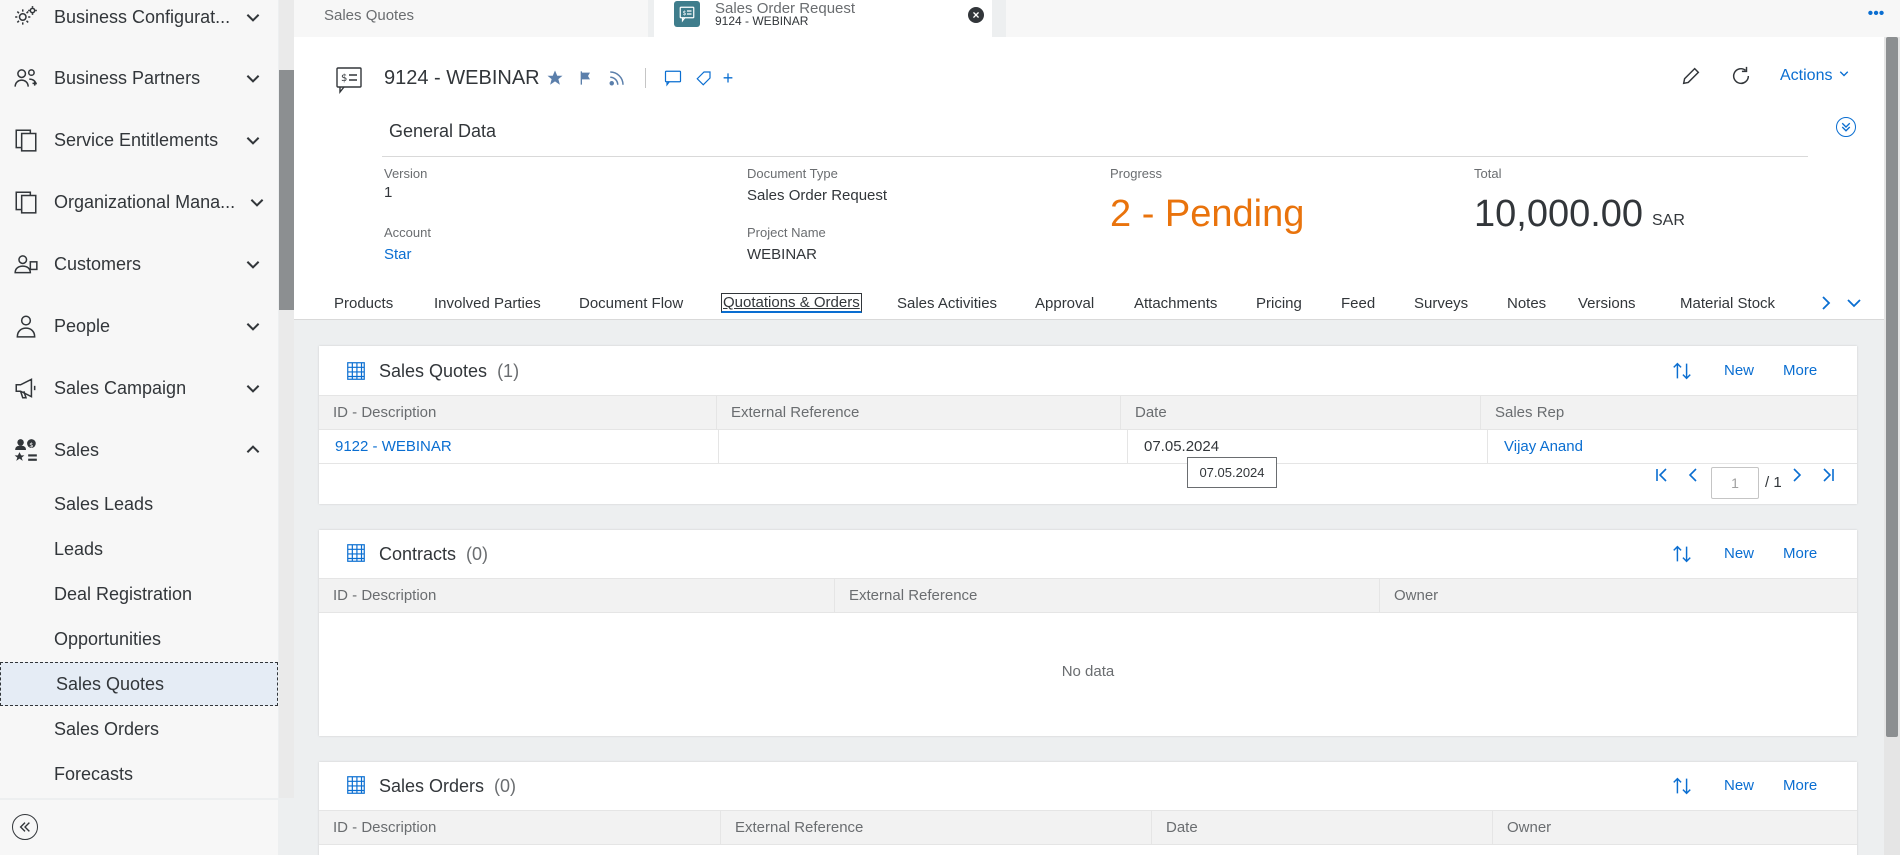 This screenshot has height=855, width=1900. Describe the element at coordinates (26, 17) in the screenshot. I see `business-config-icon` at that location.